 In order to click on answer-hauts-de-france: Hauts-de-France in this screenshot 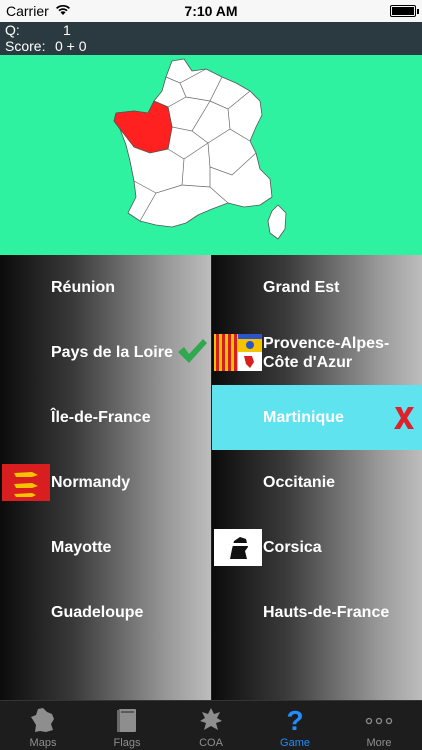, I will do `click(317, 612)`.